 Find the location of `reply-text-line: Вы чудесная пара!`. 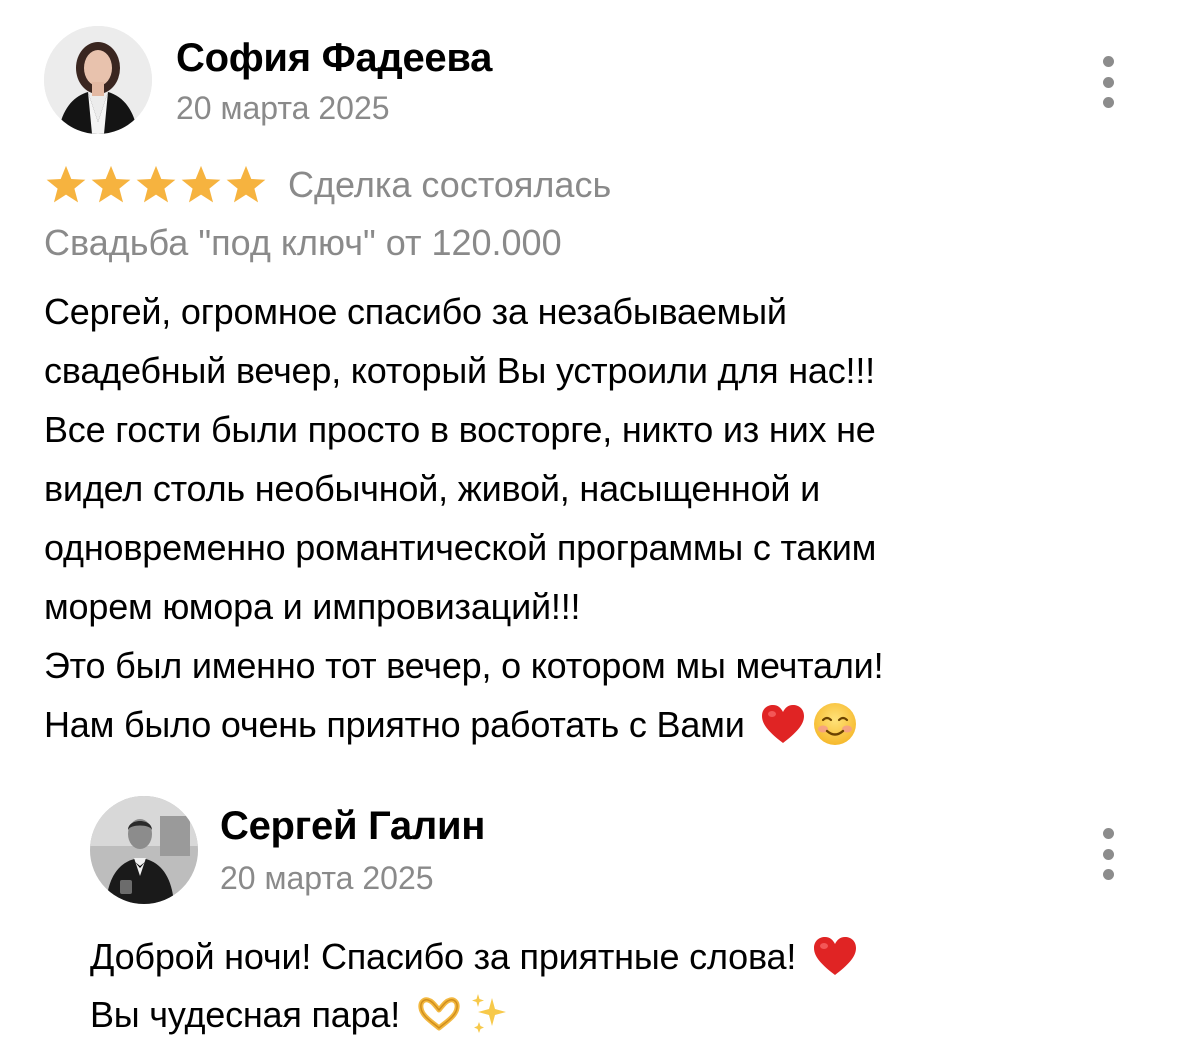

reply-text-line: Вы чудесная пара! is located at coordinates (245, 1014).